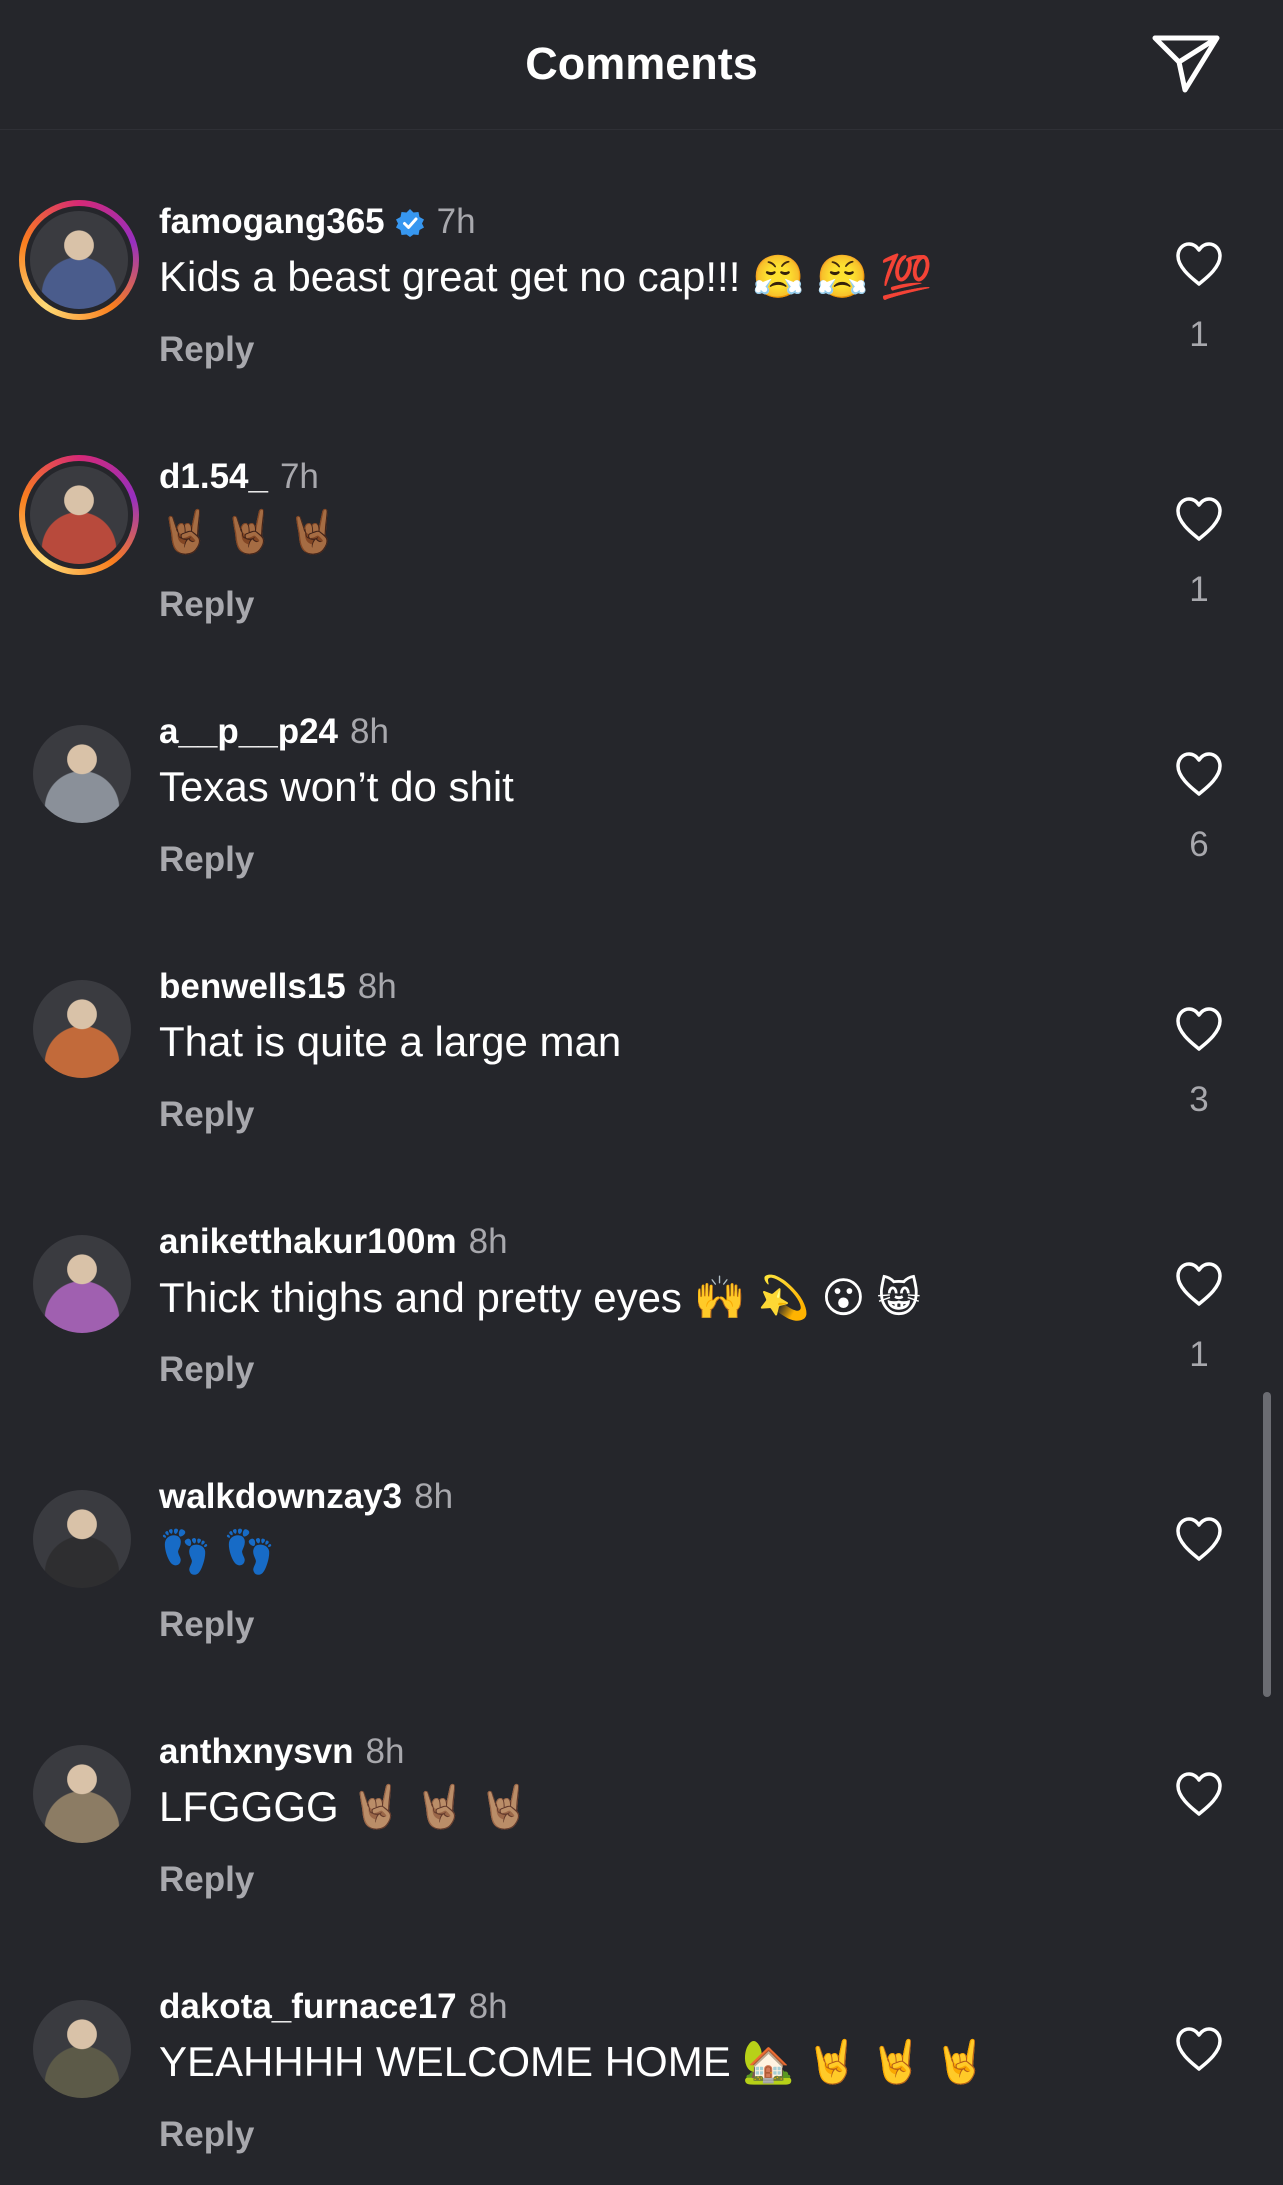  What do you see at coordinates (336, 786) in the screenshot?
I see `comment-text: Texas won’t do shit` at bounding box center [336, 786].